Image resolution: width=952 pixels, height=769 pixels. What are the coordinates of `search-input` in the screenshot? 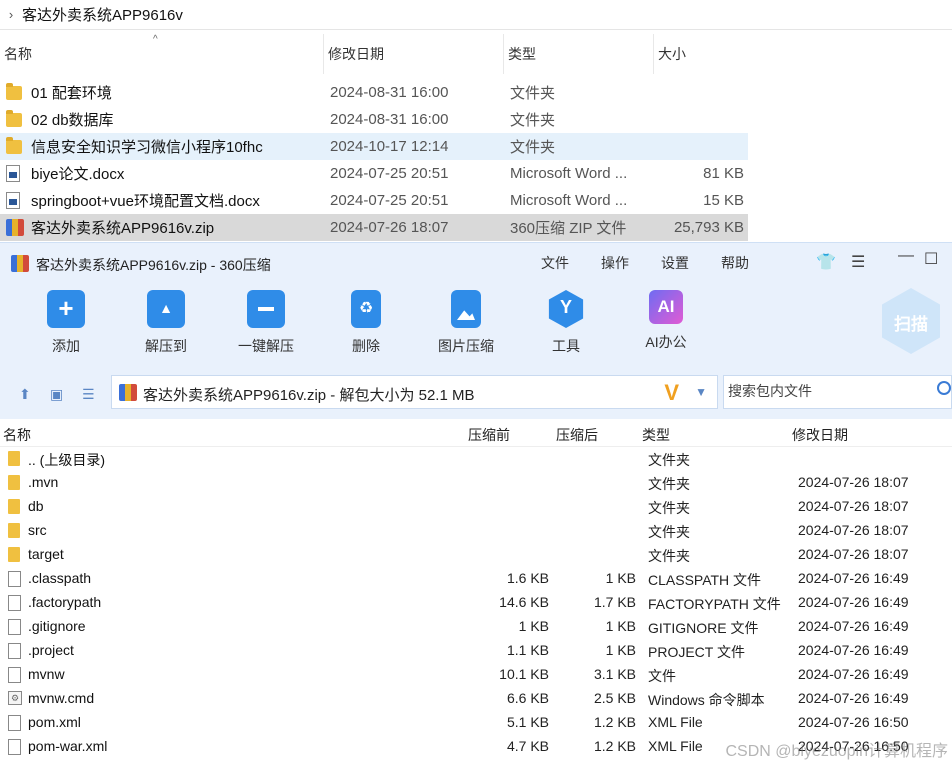 It's located at (828, 391).